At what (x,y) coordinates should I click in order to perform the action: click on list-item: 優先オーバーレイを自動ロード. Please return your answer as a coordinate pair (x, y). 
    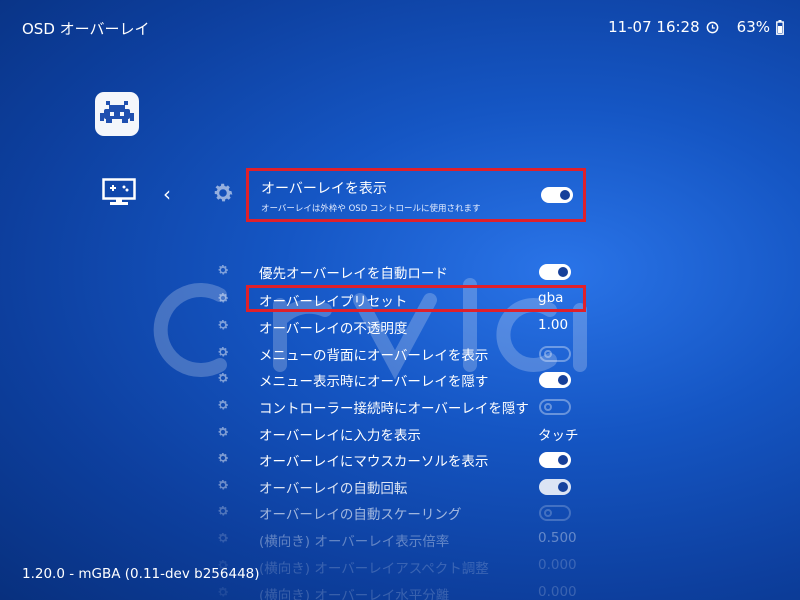
    Looking at the image, I should click on (400, 271).